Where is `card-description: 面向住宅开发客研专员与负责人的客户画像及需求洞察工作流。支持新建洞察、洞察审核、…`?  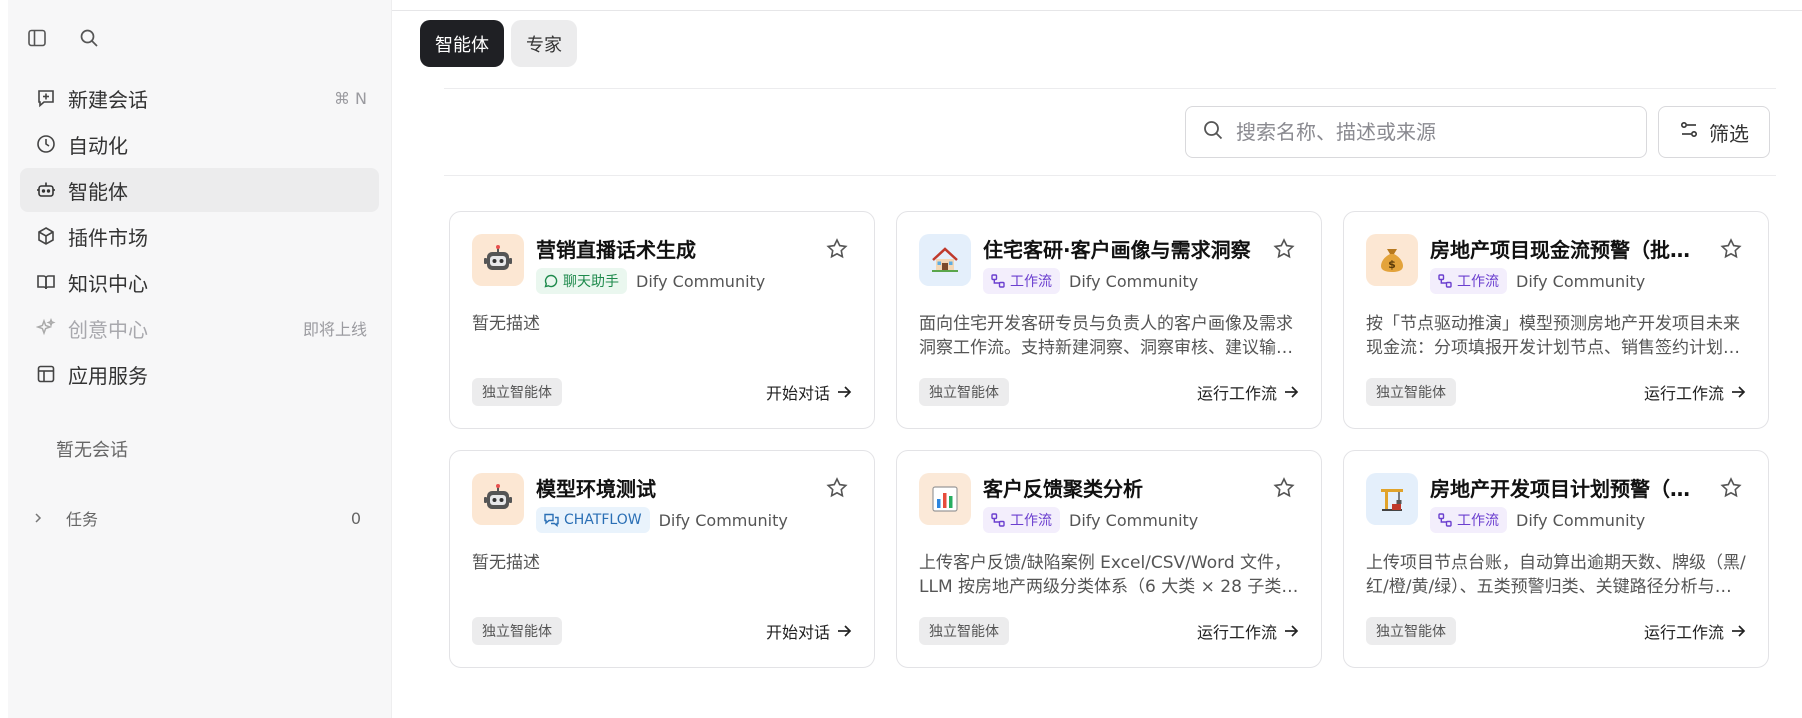 card-description: 面向住宅开发客研专员与负责人的客户画像及需求洞察工作流。支持新建洞察、洞察审核、… is located at coordinates (1106, 336).